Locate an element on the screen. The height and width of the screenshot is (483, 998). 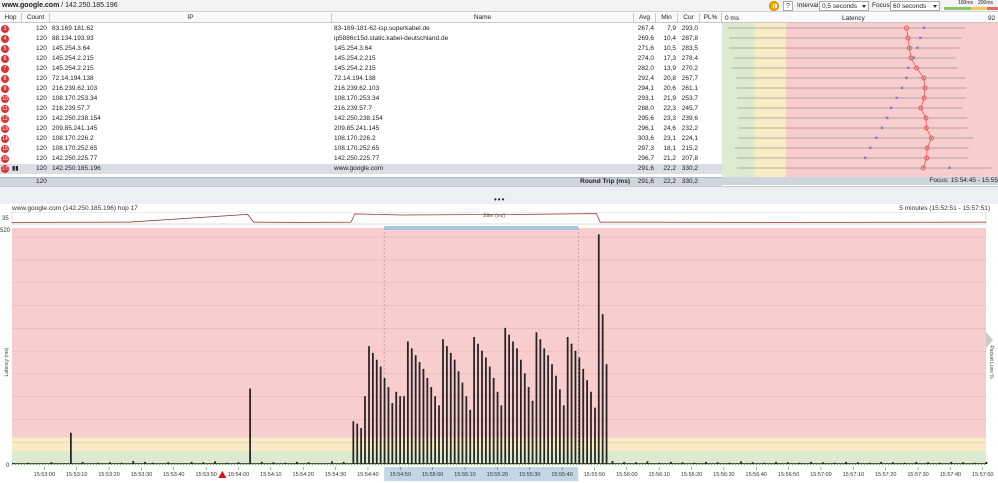
cell-name: ip5886c15d.static.kabel-deutschland.de is located at coordinates (391, 38).